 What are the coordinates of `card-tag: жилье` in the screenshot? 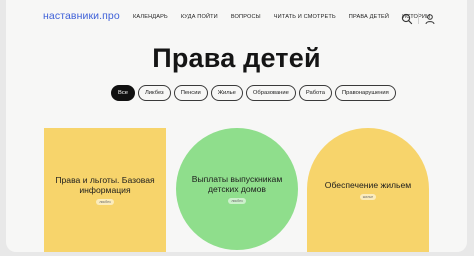 It's located at (368, 197).